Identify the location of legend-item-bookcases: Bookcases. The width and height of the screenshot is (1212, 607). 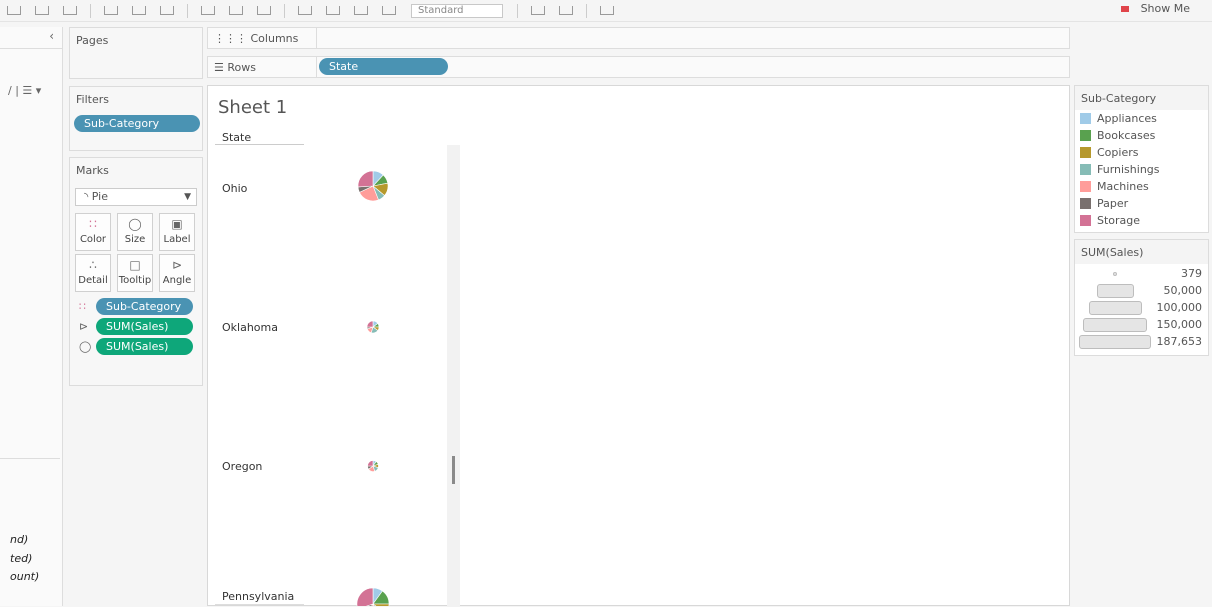
(1141, 135).